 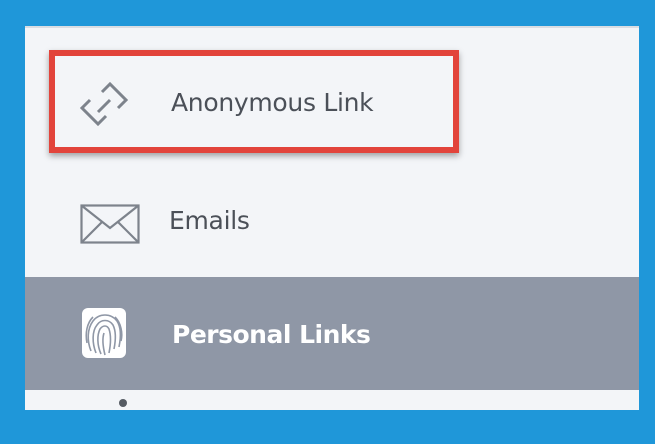 I want to click on link-icon, so click(x=104, y=106).